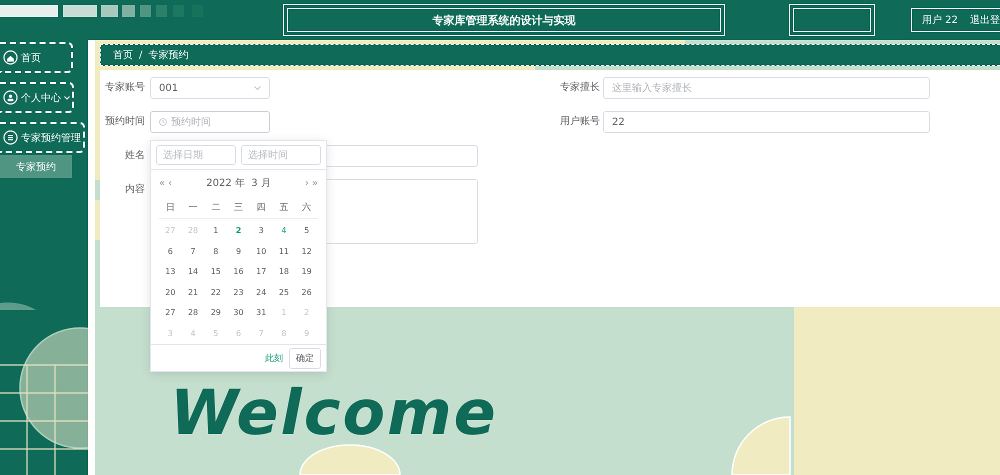  I want to click on sidebar-item-label: 个人中心, so click(41, 98).